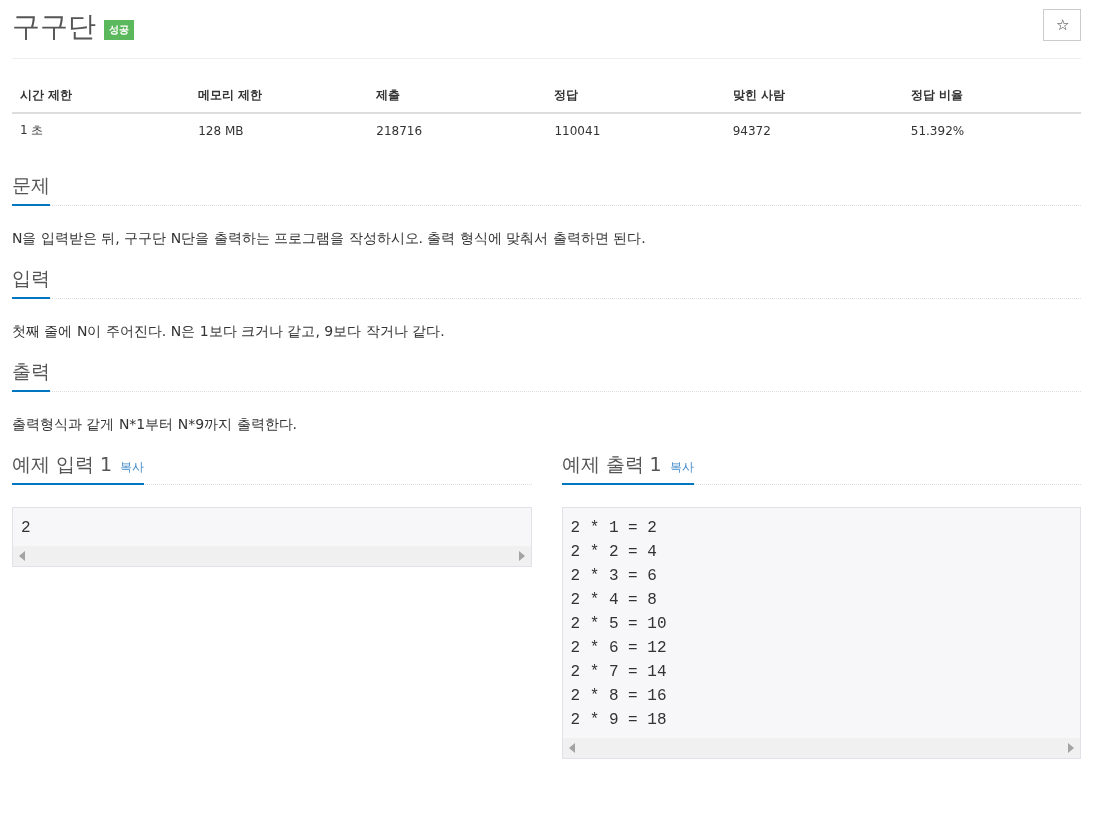  Describe the element at coordinates (329, 239) in the screenshot. I see `section-text: N을 입력받은 뒤, 구구단 N단을 출력하는 프로그램을 작성하시오. 출력 형식에 맞춰서 출력하면 된다.` at that location.